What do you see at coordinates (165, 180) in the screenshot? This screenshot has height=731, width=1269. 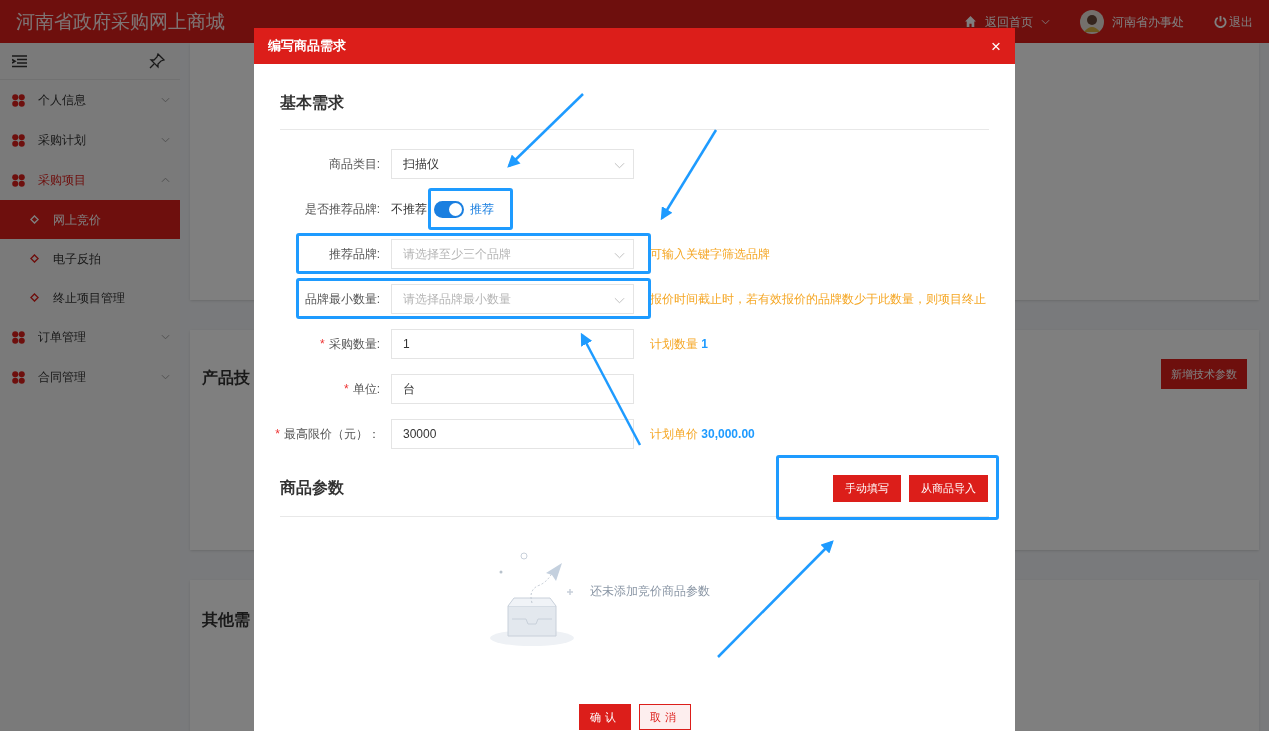 I see `chevron-up-icon` at bounding box center [165, 180].